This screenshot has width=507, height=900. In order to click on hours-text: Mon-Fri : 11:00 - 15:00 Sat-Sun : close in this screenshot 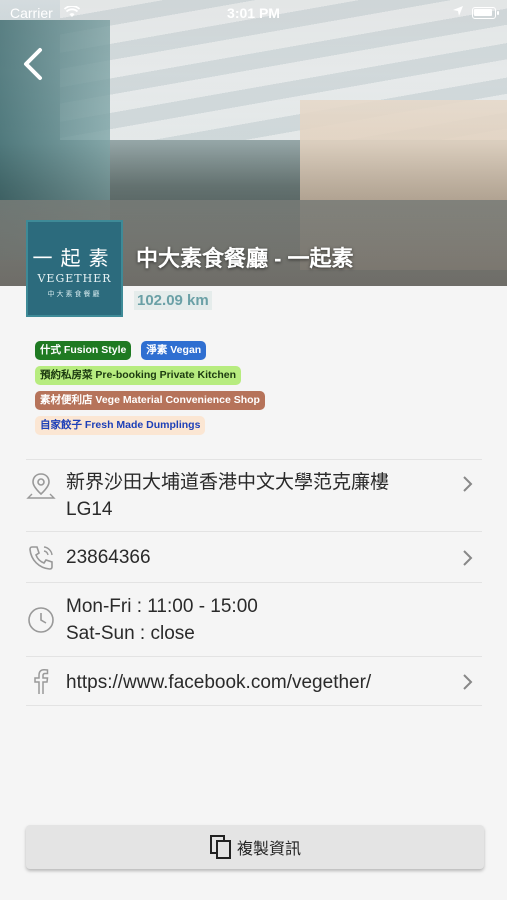, I will do `click(162, 620)`.